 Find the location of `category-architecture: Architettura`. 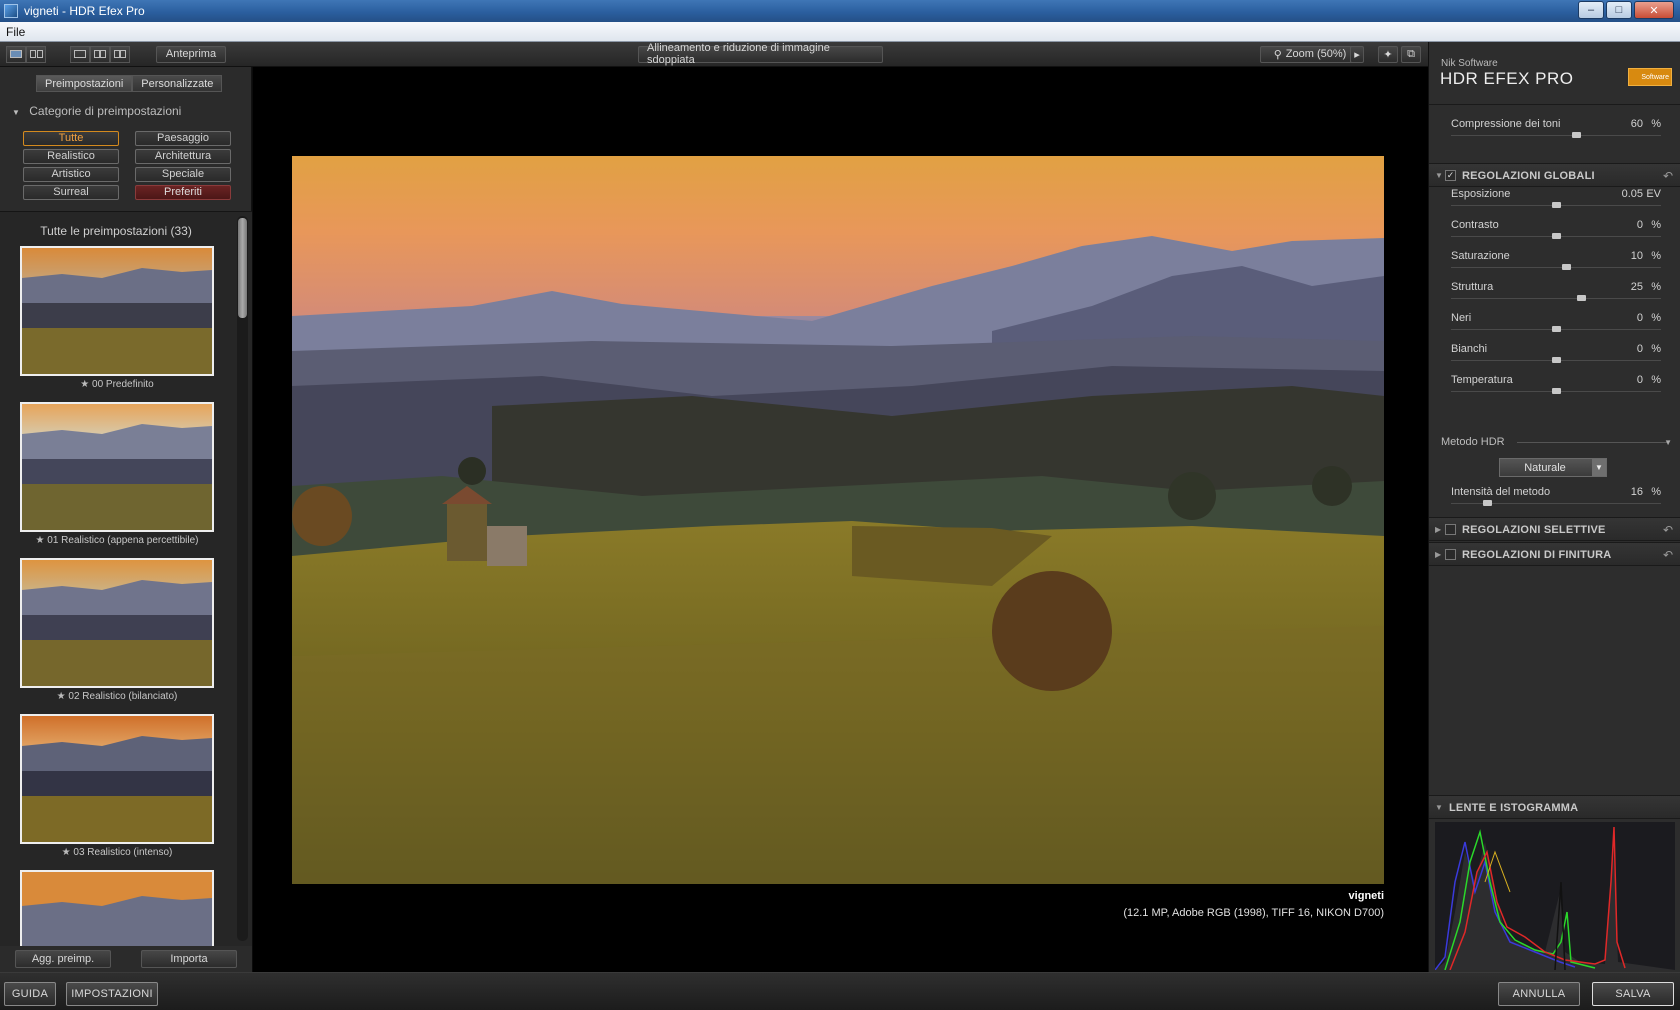

category-architecture: Architettura is located at coordinates (183, 156).